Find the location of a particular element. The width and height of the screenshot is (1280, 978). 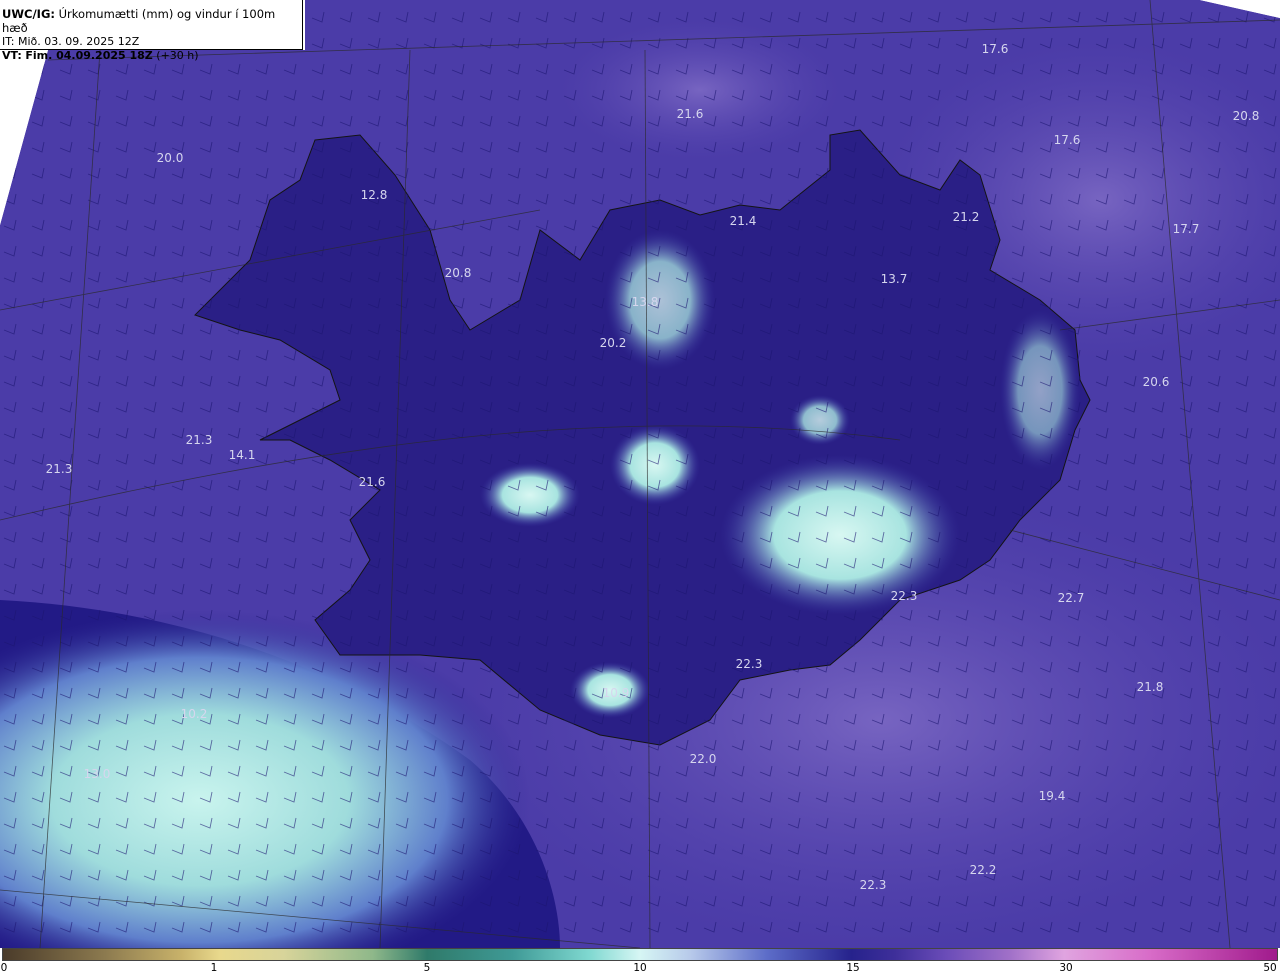

value-label: 13.0 is located at coordinates (97, 774).